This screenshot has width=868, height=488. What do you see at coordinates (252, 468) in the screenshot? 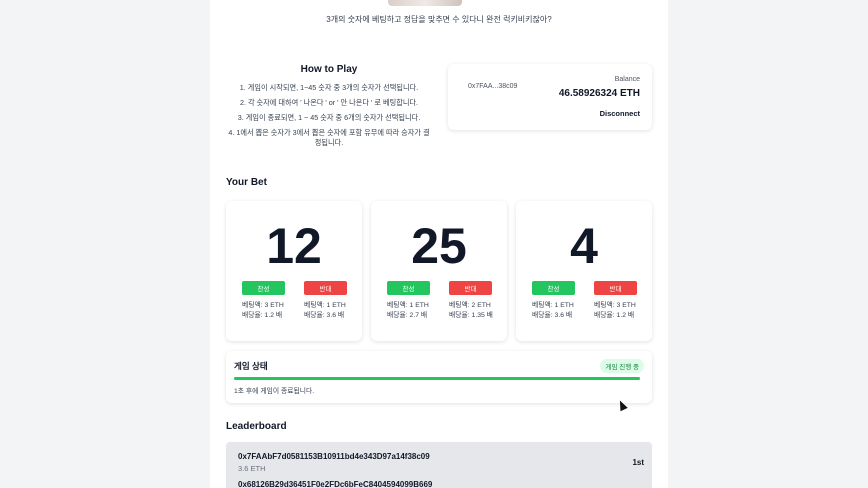
I see `leader-amount: 3.6 ETH` at bounding box center [252, 468].